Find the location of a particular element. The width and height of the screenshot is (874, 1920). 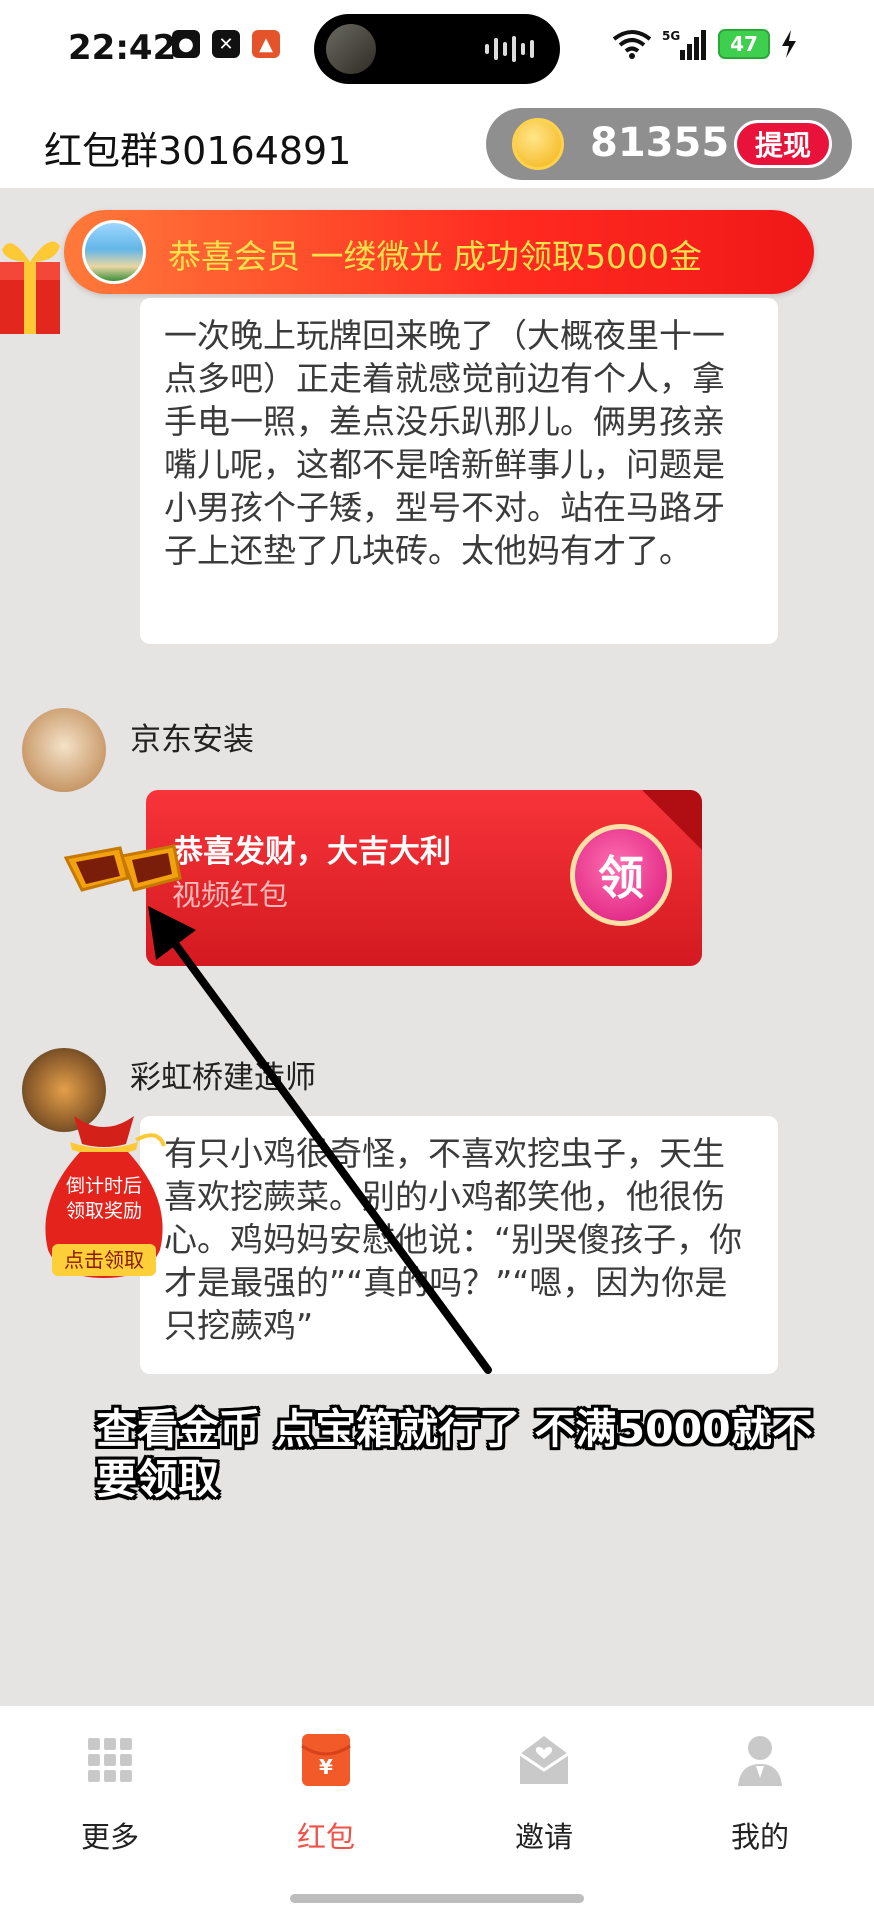

grid-icon is located at coordinates (110, 1760).